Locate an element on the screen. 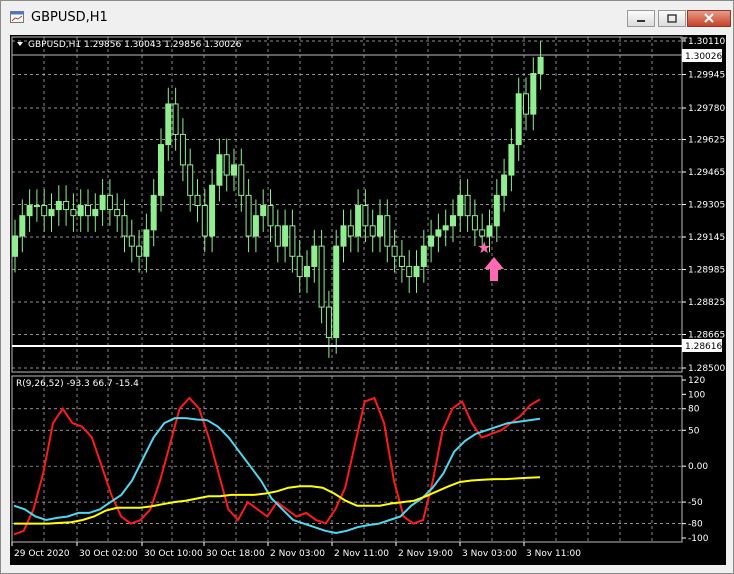 The width and height of the screenshot is (734, 574). indicator-tick-label: 120 is located at coordinates (696, 381).